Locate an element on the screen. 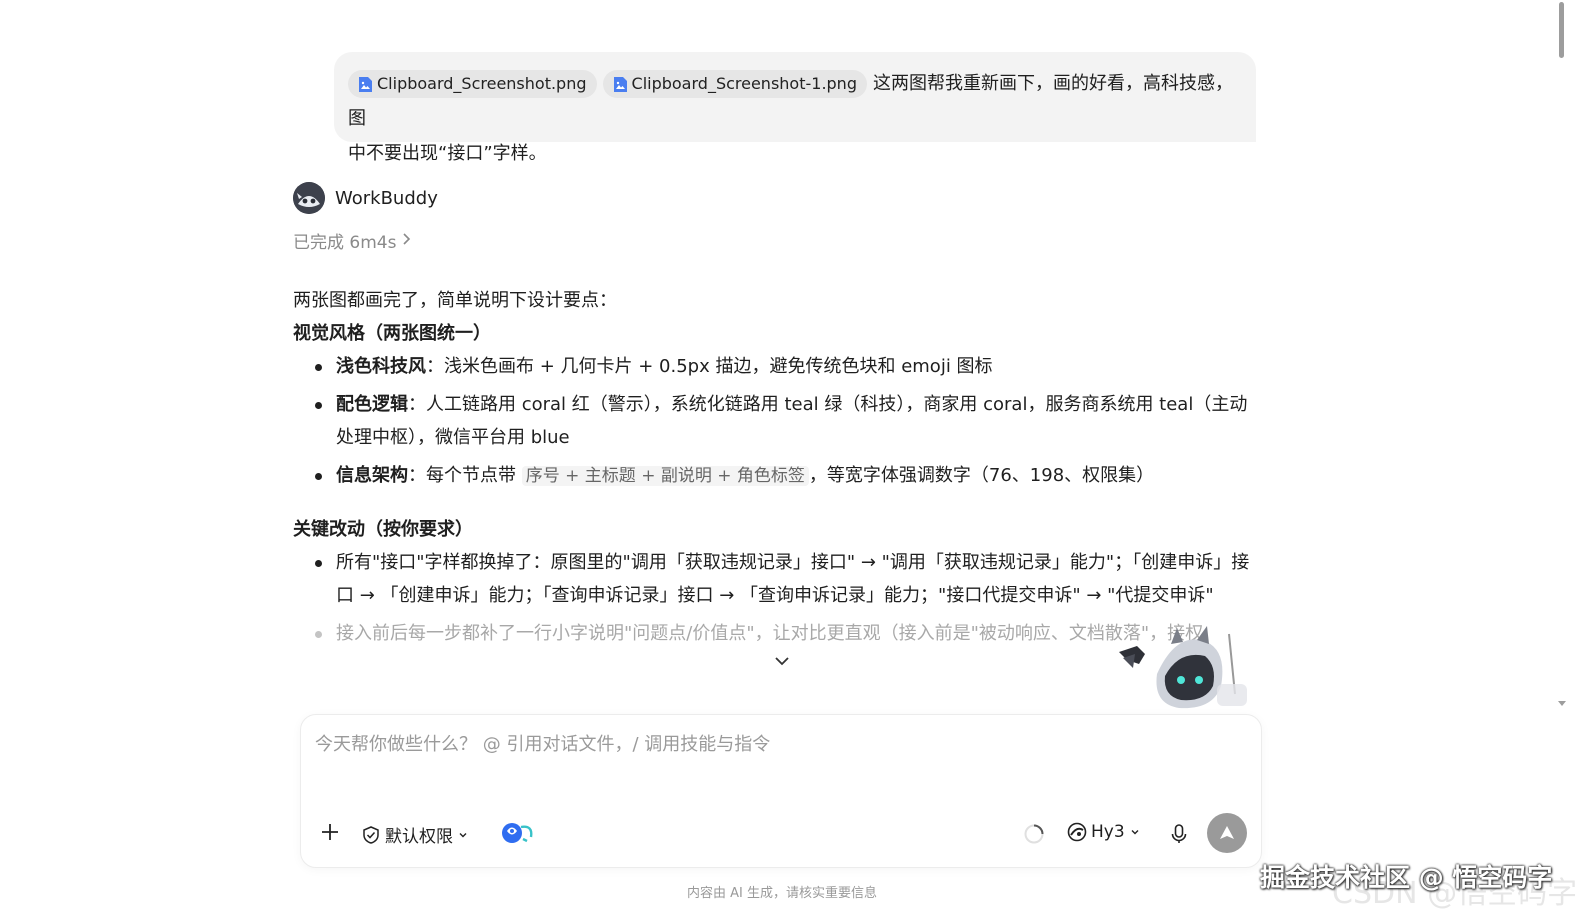 This screenshot has height=924, width=1585. attachment-name: Clipboard_Screenshot-1.png is located at coordinates (744, 83).